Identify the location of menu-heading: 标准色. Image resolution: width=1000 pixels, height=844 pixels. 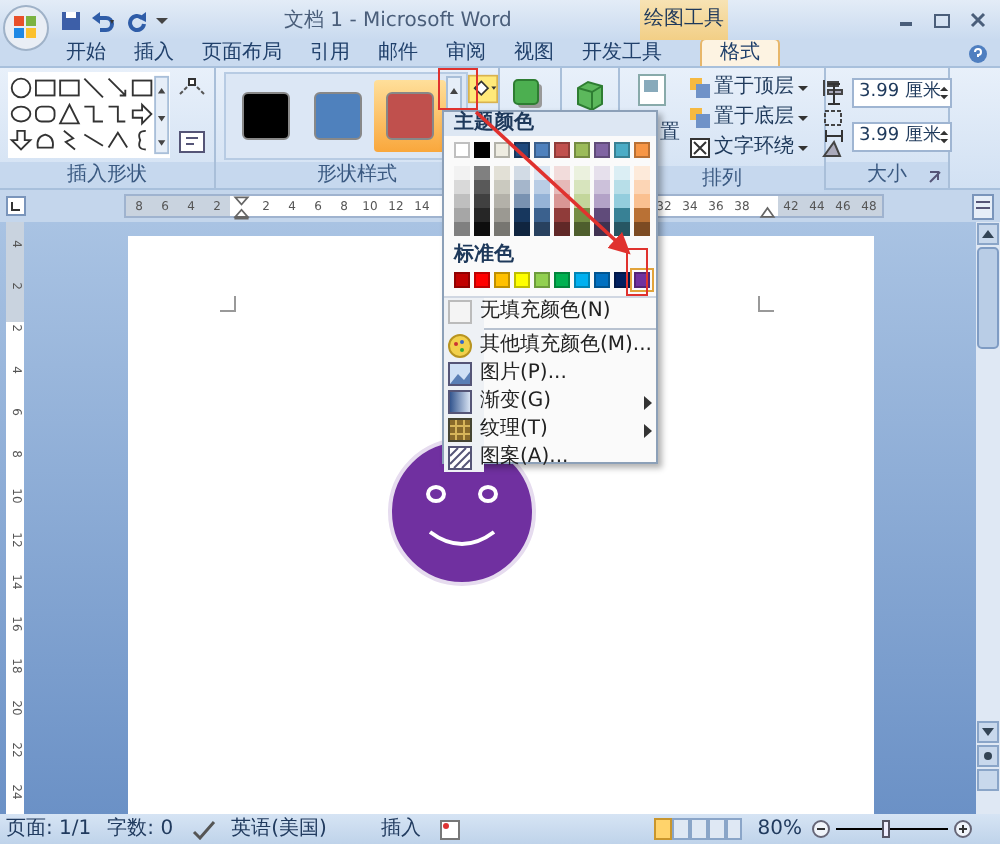
(483, 256).